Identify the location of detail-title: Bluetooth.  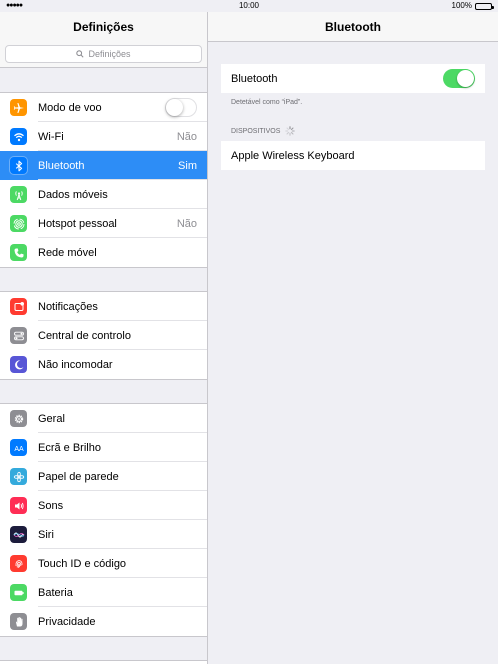
(353, 27).